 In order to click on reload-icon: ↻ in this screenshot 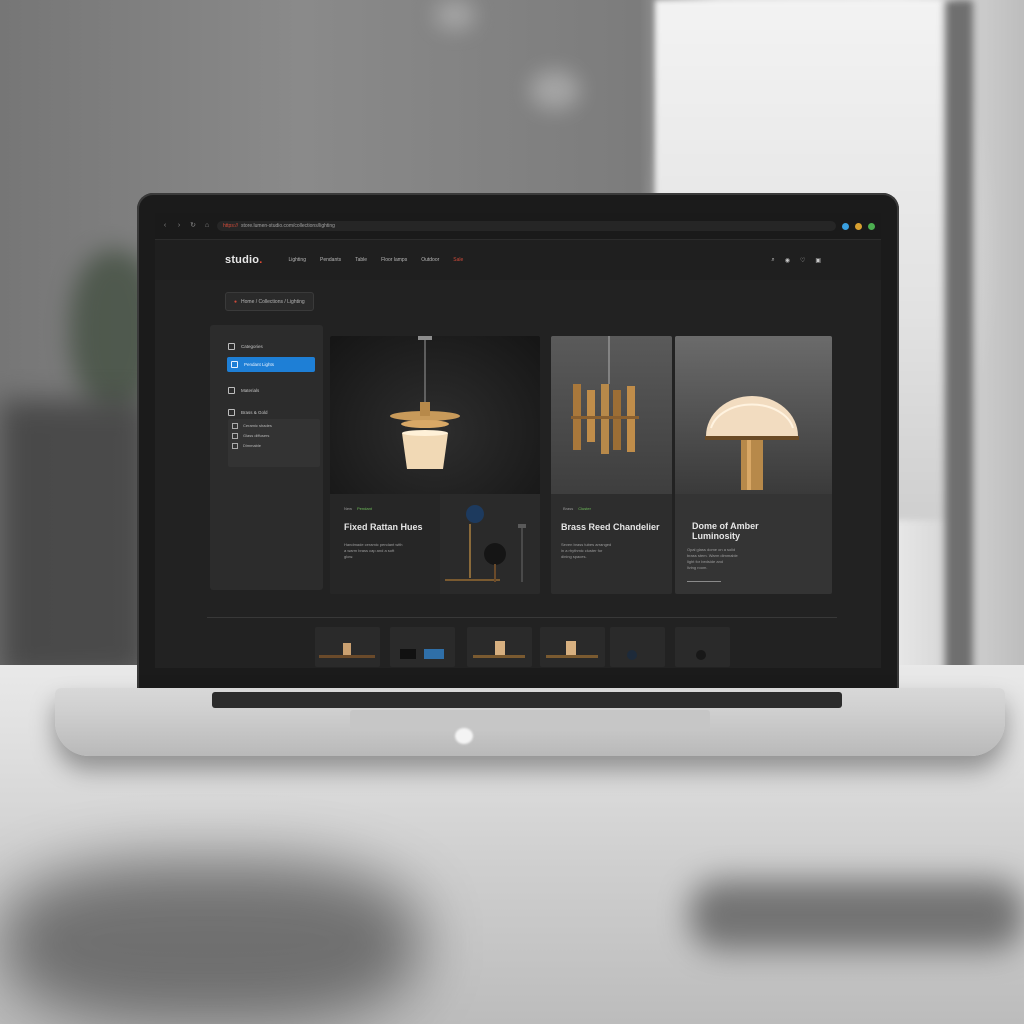, I will do `click(193, 226)`.